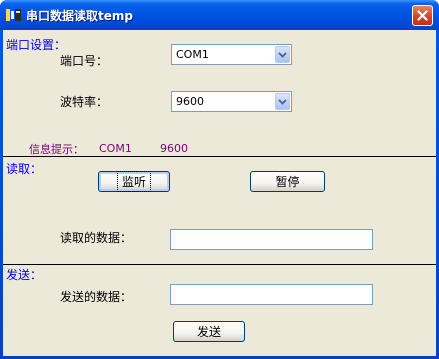 The image size is (439, 359). I want to click on baud-select: 9600, so click(231, 101).